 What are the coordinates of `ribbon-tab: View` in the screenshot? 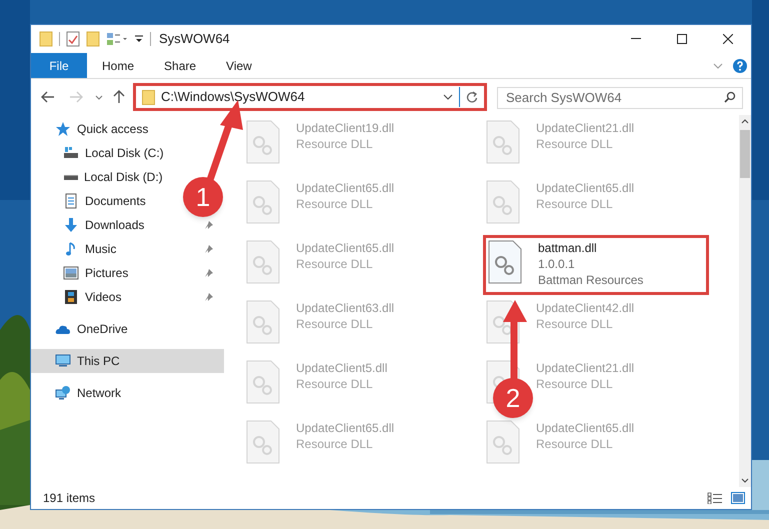 It's located at (239, 65).